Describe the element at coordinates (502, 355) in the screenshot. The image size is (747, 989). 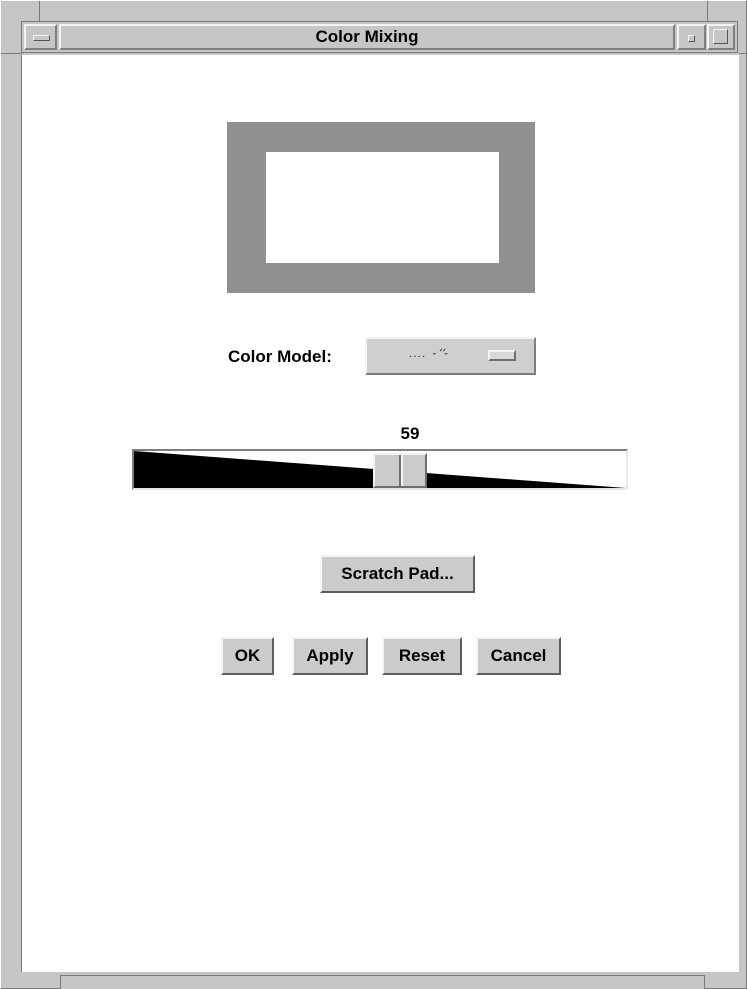
I see `option-menu-indicator-icon` at that location.